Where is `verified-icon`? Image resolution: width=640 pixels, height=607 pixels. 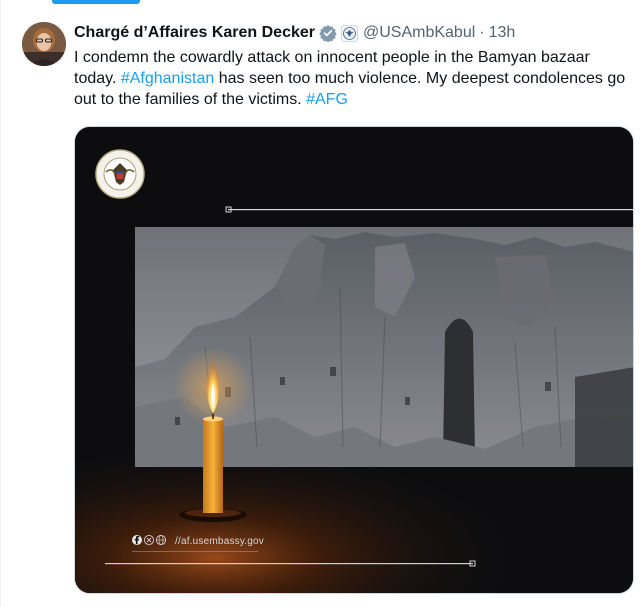
verified-icon is located at coordinates (328, 33).